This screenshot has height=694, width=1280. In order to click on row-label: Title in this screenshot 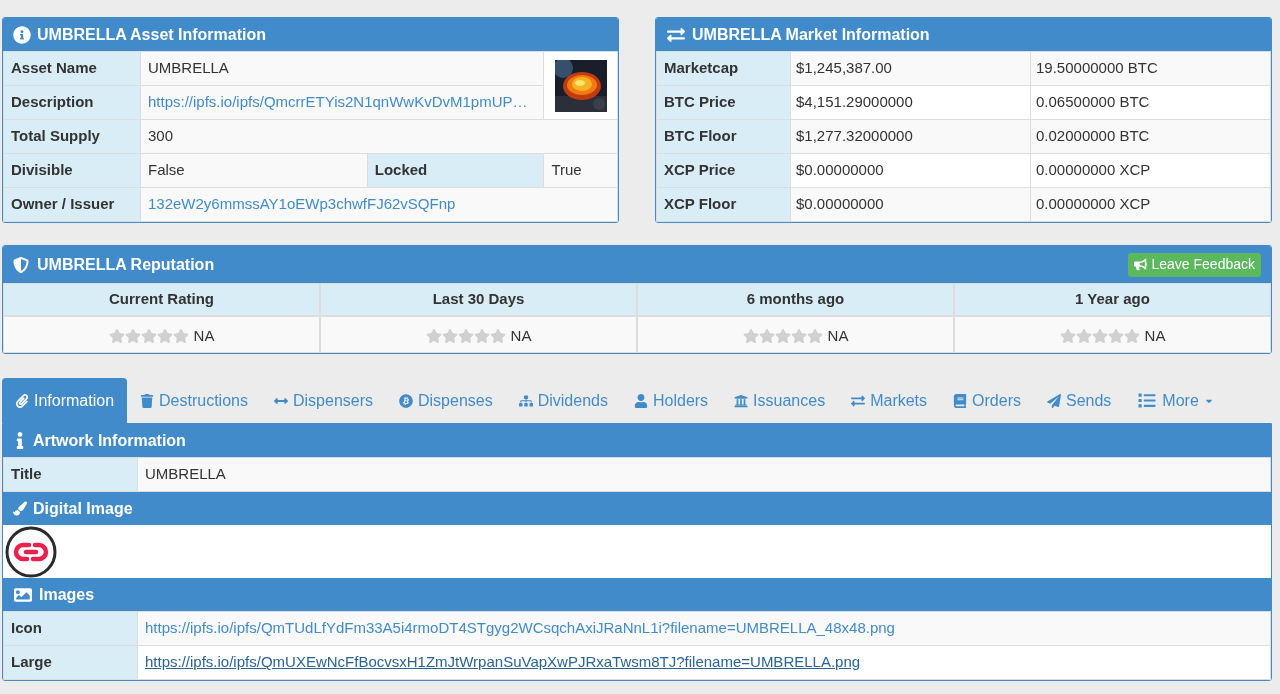, I will do `click(70, 474)`.